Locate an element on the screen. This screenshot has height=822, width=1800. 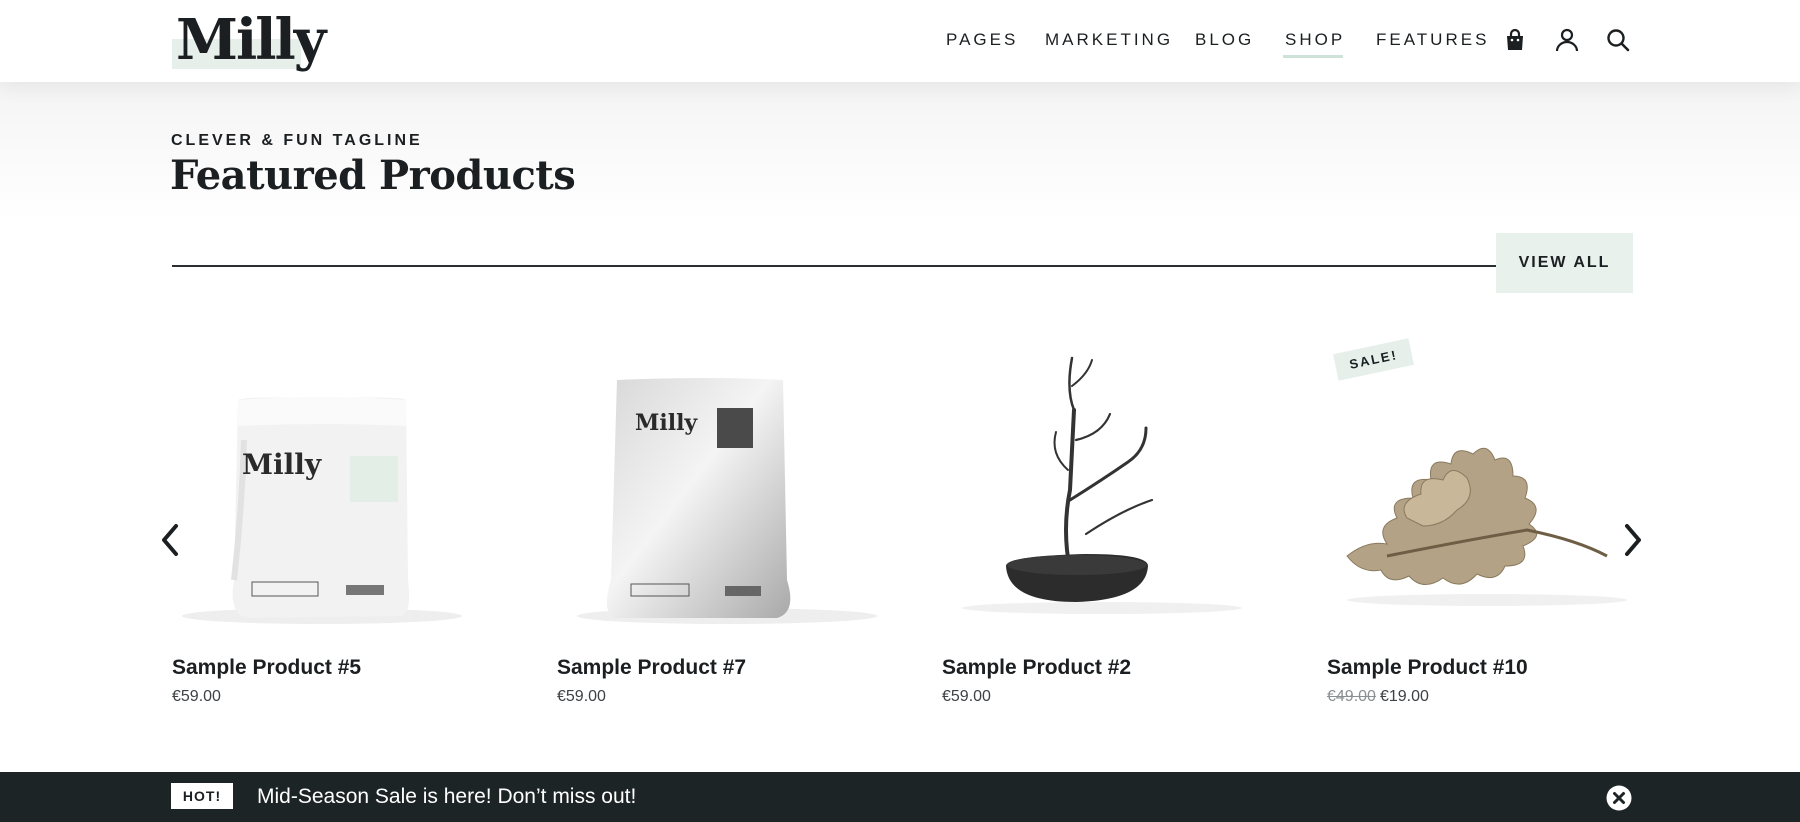
product-name: Sample Product #10 is located at coordinates (1427, 668).